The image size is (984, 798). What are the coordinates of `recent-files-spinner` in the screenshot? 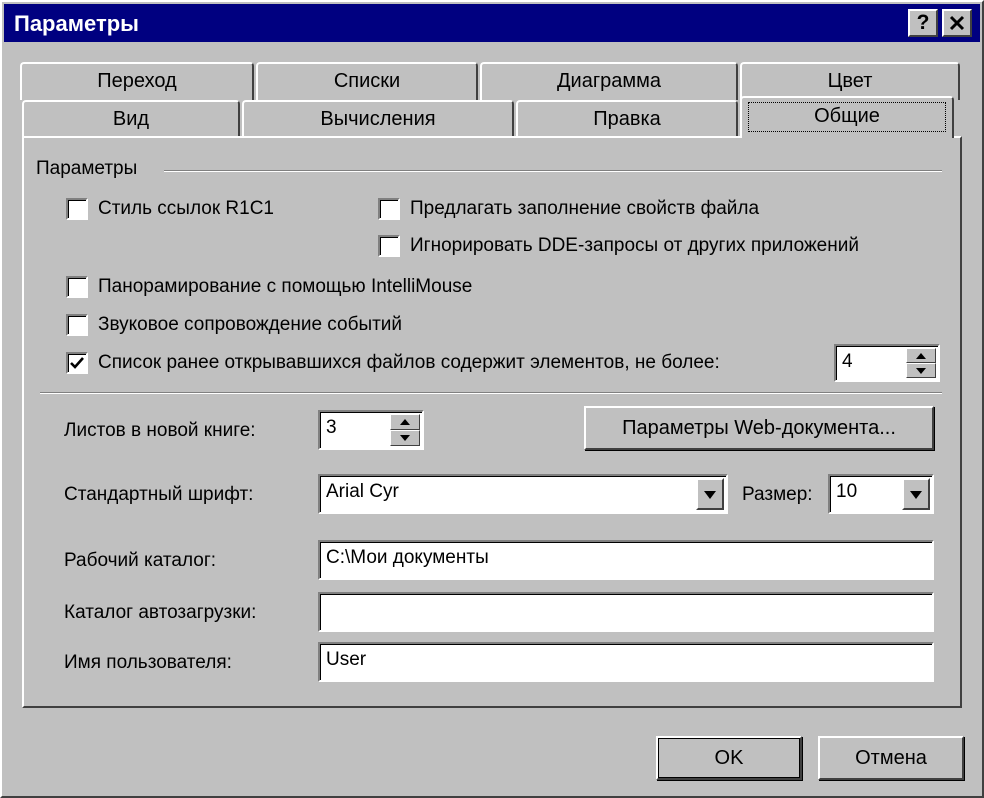 It's located at (921, 363).